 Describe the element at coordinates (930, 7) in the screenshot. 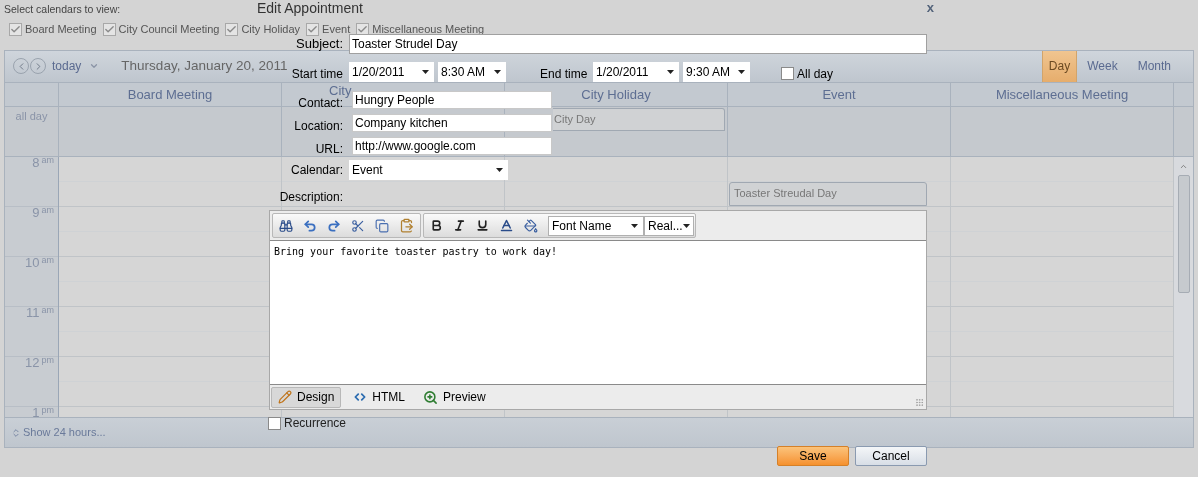

I see `close-button: x` at that location.